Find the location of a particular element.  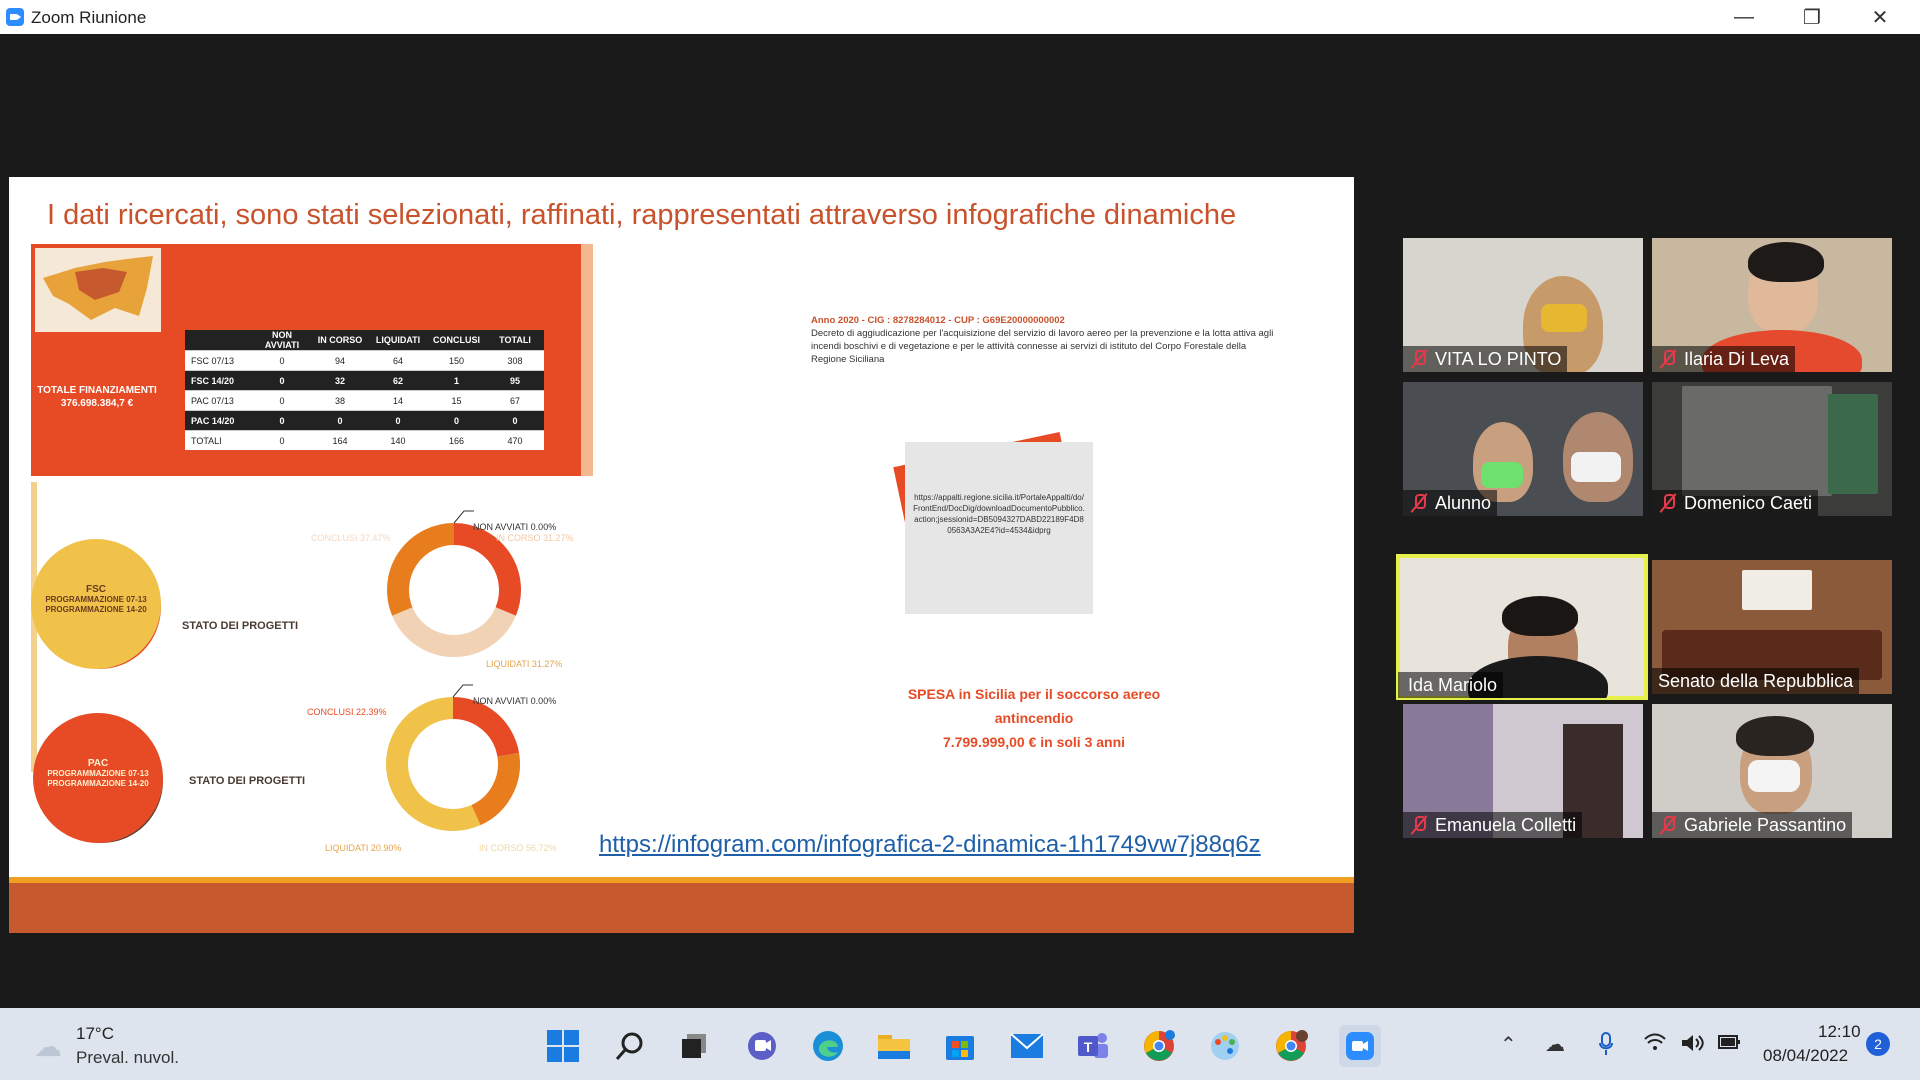

volume-icon is located at coordinates (1693, 1046).